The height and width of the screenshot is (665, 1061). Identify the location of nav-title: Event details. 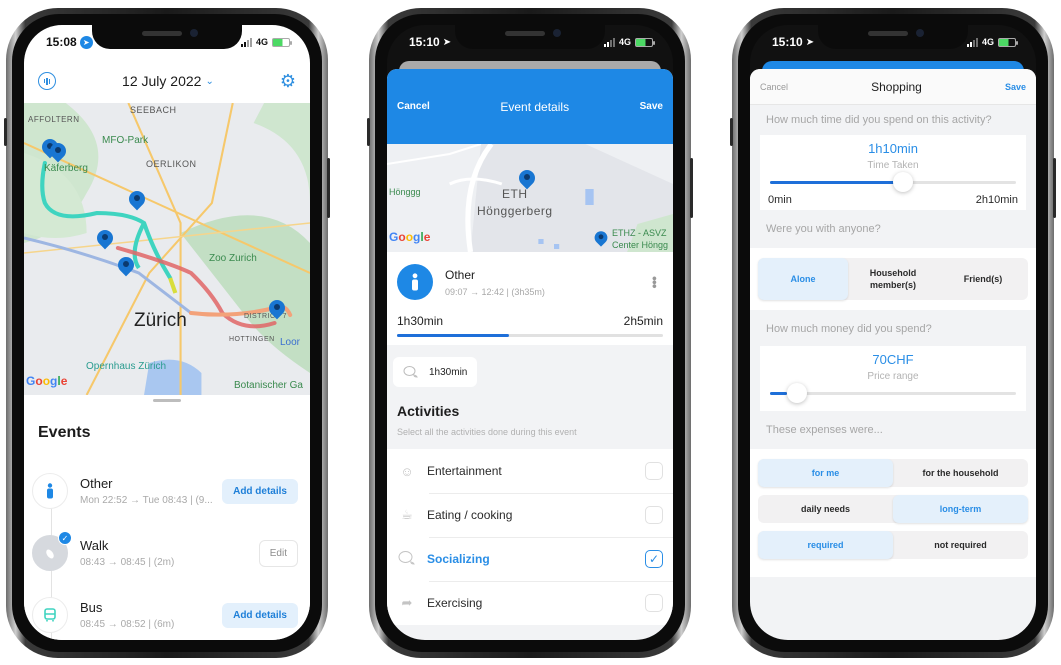
(535, 106).